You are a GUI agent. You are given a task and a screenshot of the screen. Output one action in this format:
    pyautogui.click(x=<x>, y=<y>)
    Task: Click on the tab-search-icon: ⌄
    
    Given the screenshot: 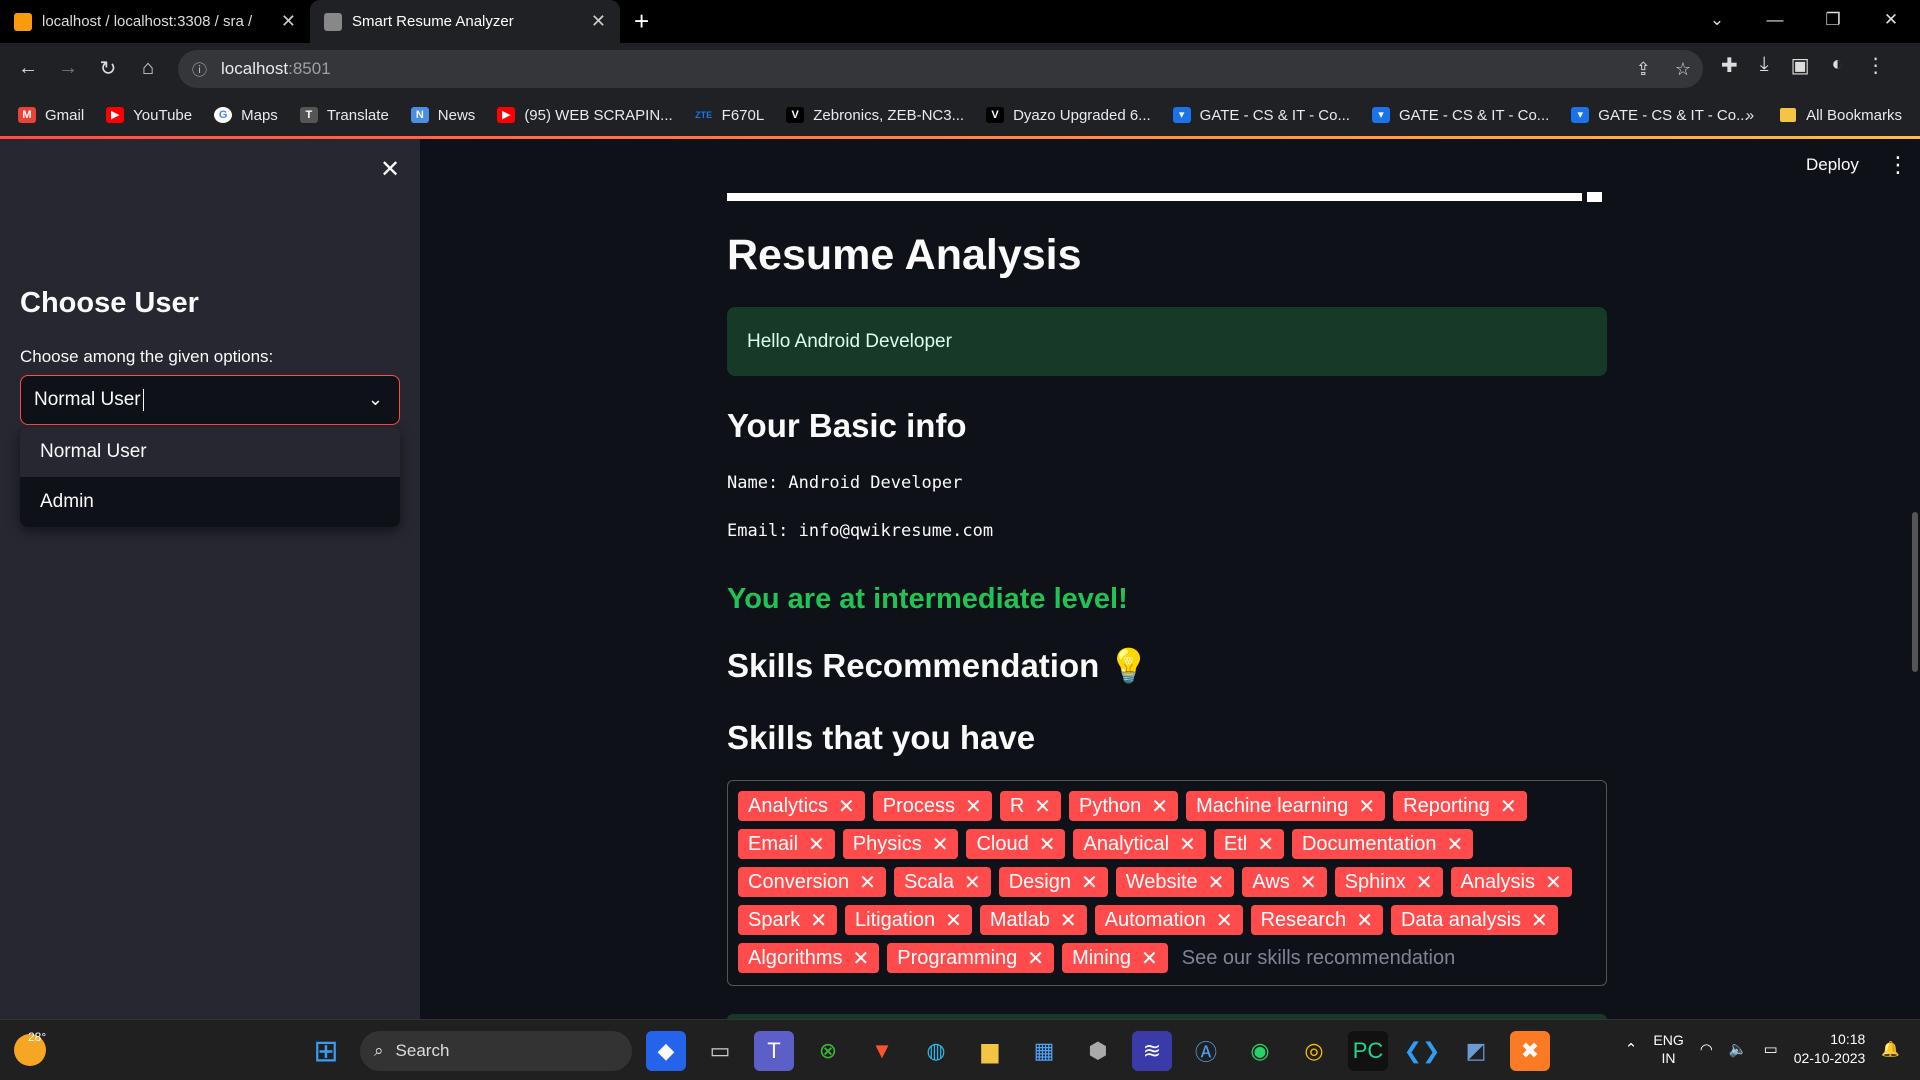 What is the action you would take?
    pyautogui.click(x=1717, y=20)
    